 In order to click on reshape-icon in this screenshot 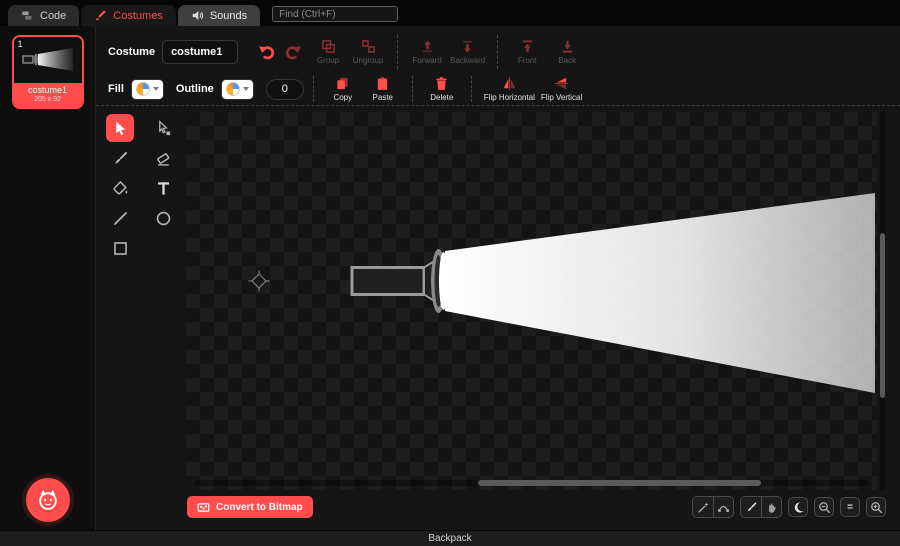, I will do `click(164, 127)`.